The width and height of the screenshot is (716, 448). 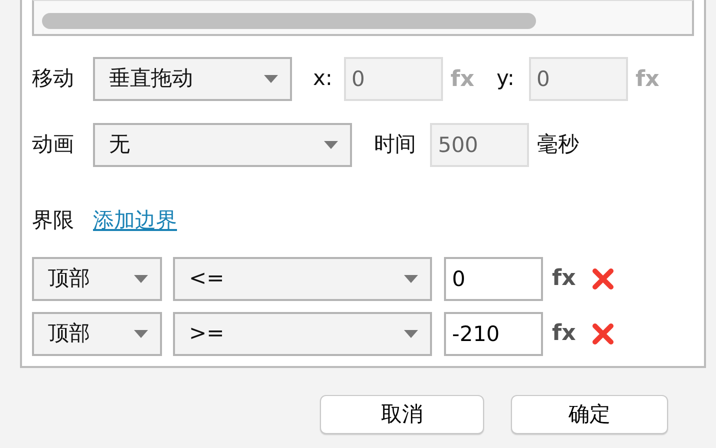 I want to click on field-label: y:, so click(x=505, y=78).